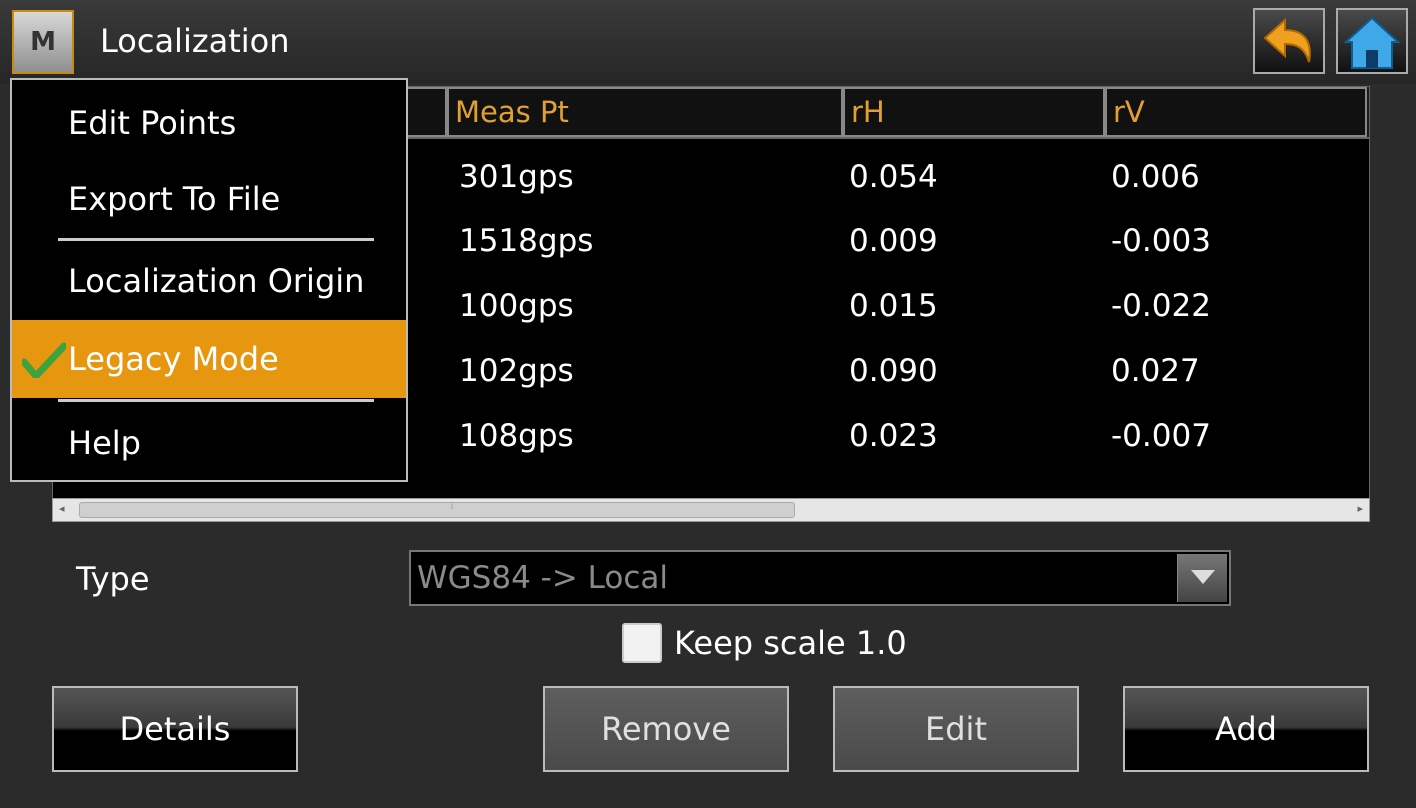  What do you see at coordinates (708, 42) in the screenshot?
I see `title-bar: M Localization` at bounding box center [708, 42].